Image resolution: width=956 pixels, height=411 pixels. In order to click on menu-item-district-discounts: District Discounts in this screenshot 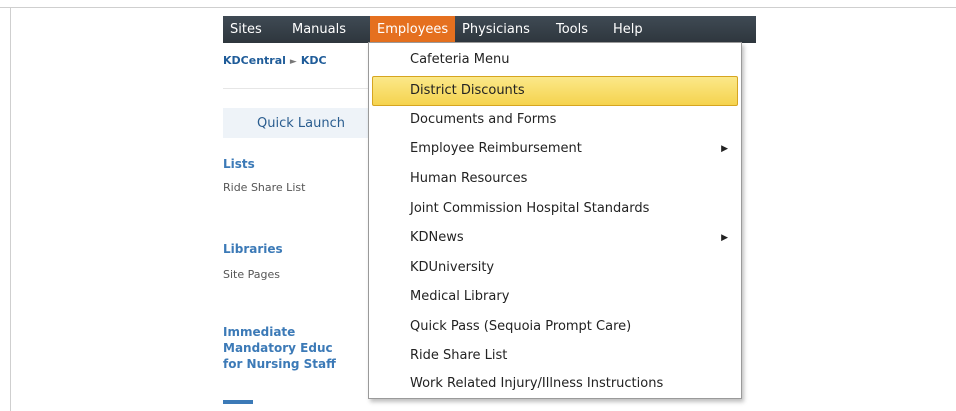, I will do `click(555, 91)`.